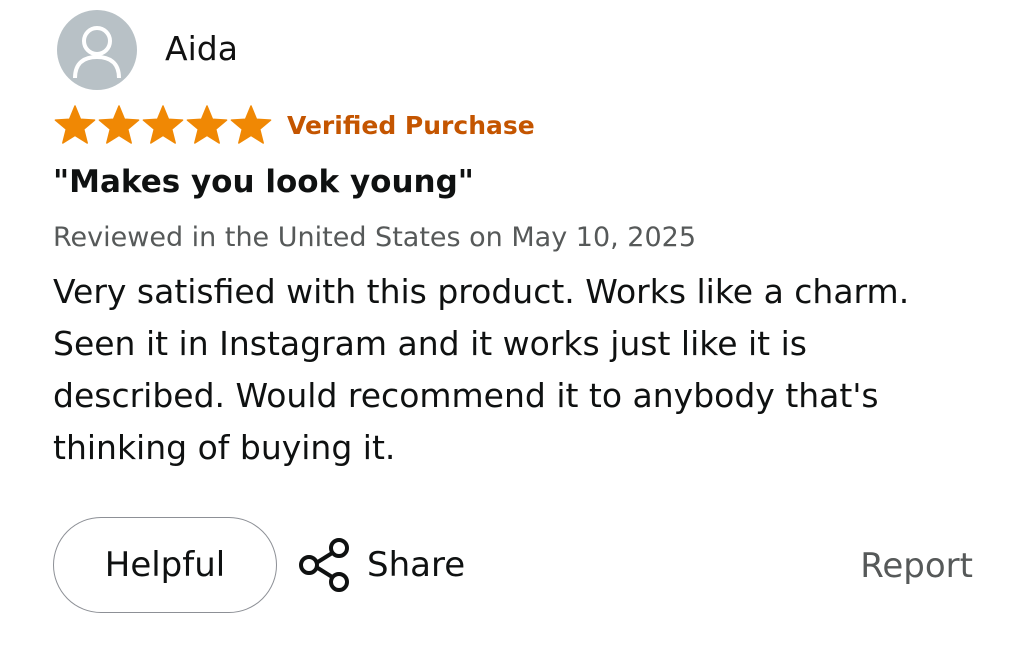  I want to click on report-link: Report, so click(916, 566).